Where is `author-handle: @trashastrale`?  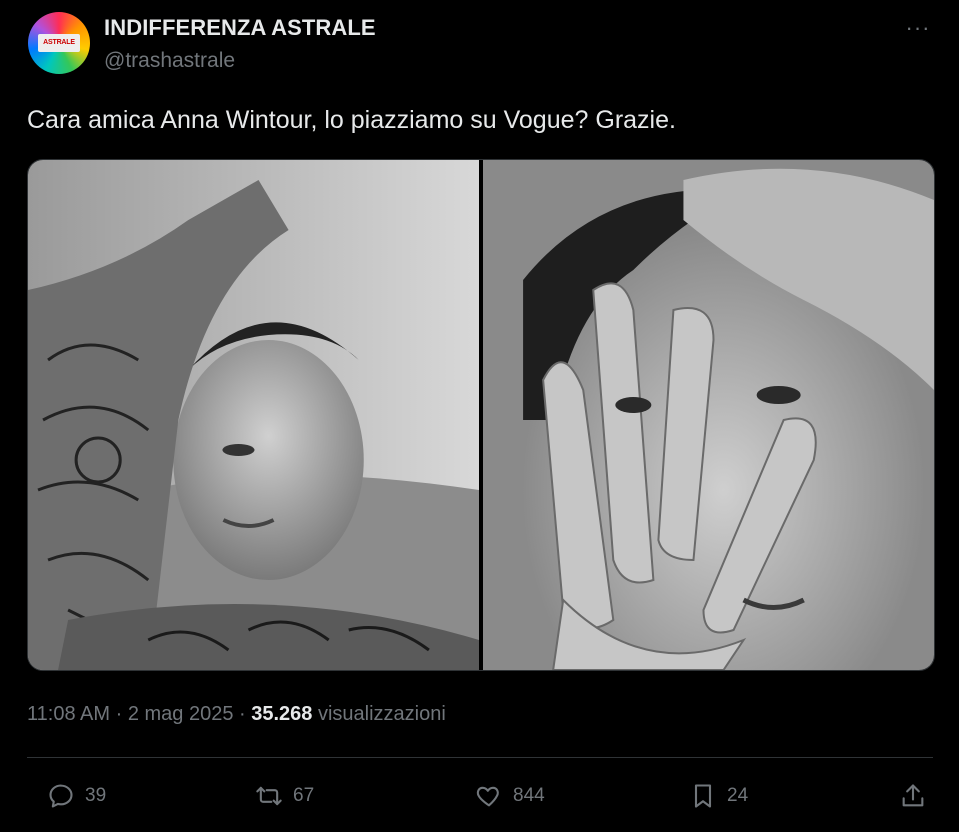
author-handle: @trashastrale is located at coordinates (169, 61).